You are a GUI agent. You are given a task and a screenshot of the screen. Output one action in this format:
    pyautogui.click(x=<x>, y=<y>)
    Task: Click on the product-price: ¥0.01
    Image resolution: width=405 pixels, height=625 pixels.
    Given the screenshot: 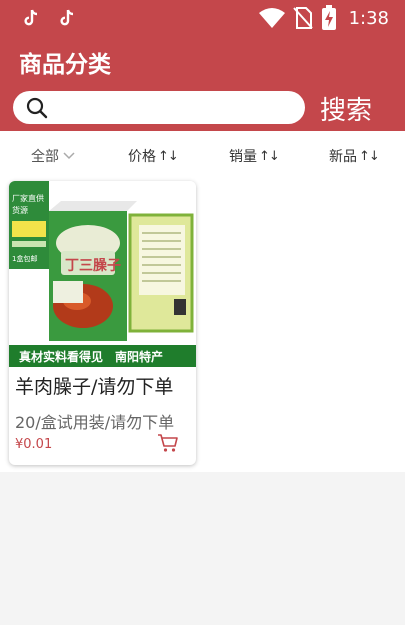 What is the action you would take?
    pyautogui.click(x=34, y=444)
    